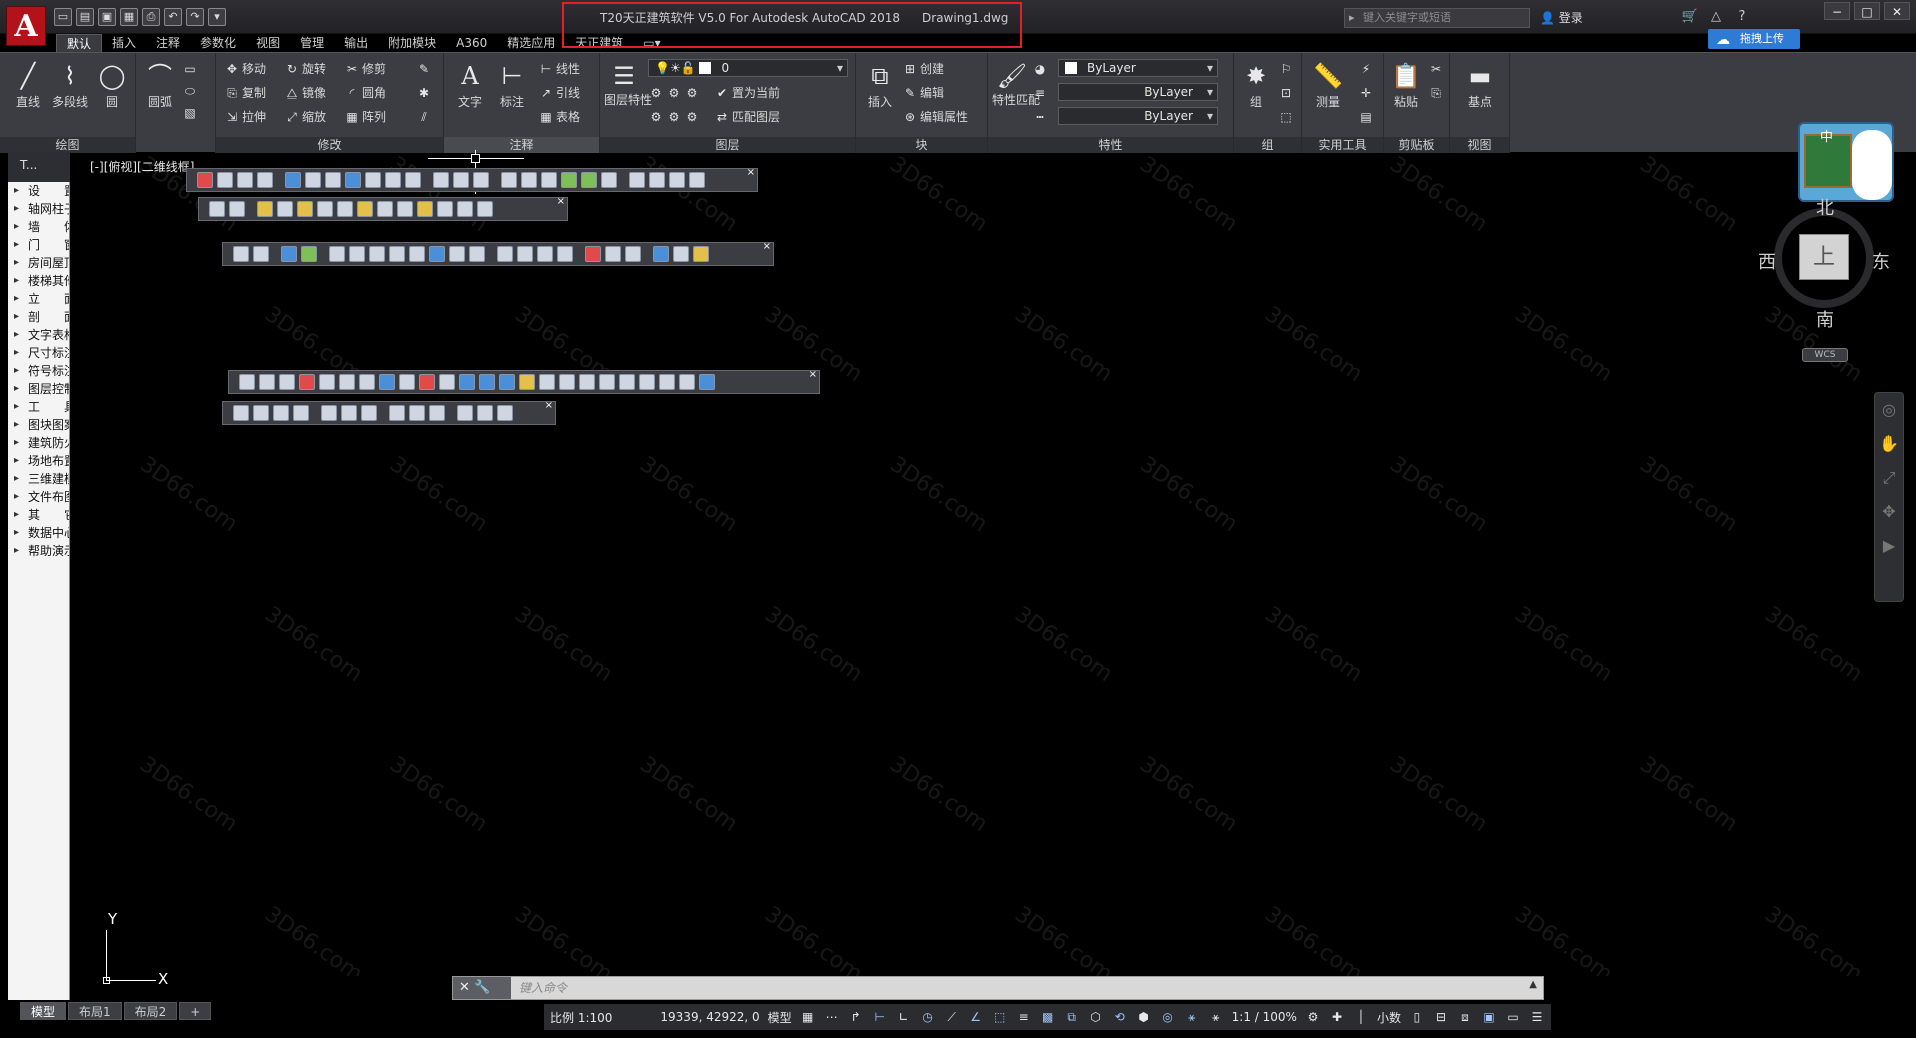 This screenshot has height=1038, width=1916. What do you see at coordinates (365, 209) in the screenshot?
I see `tb2-light-icon` at bounding box center [365, 209].